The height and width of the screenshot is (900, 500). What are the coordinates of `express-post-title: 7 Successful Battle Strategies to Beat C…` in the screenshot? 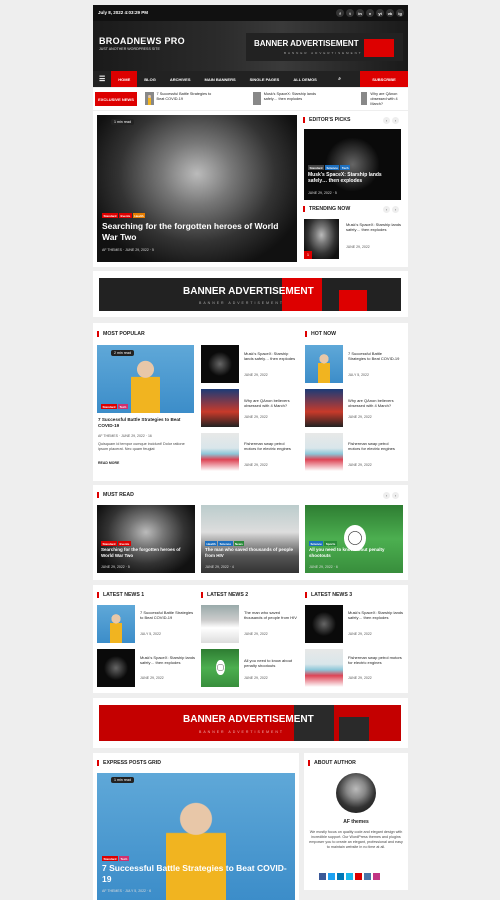 It's located at (194, 873).